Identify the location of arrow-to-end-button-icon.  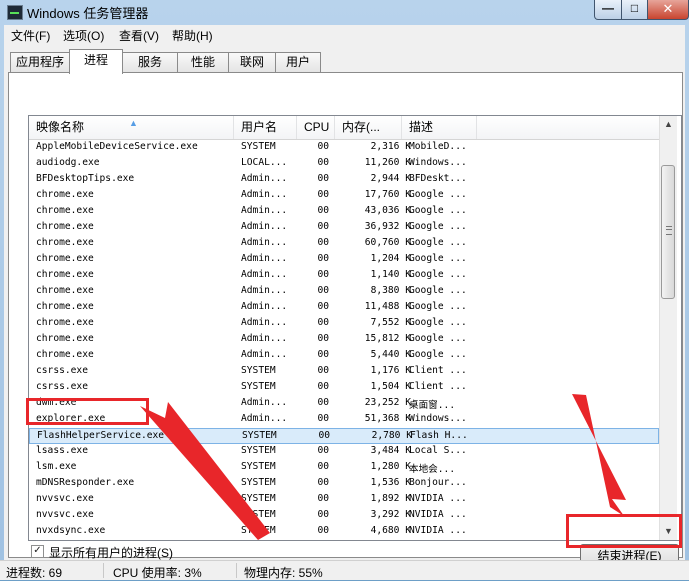
(599, 455).